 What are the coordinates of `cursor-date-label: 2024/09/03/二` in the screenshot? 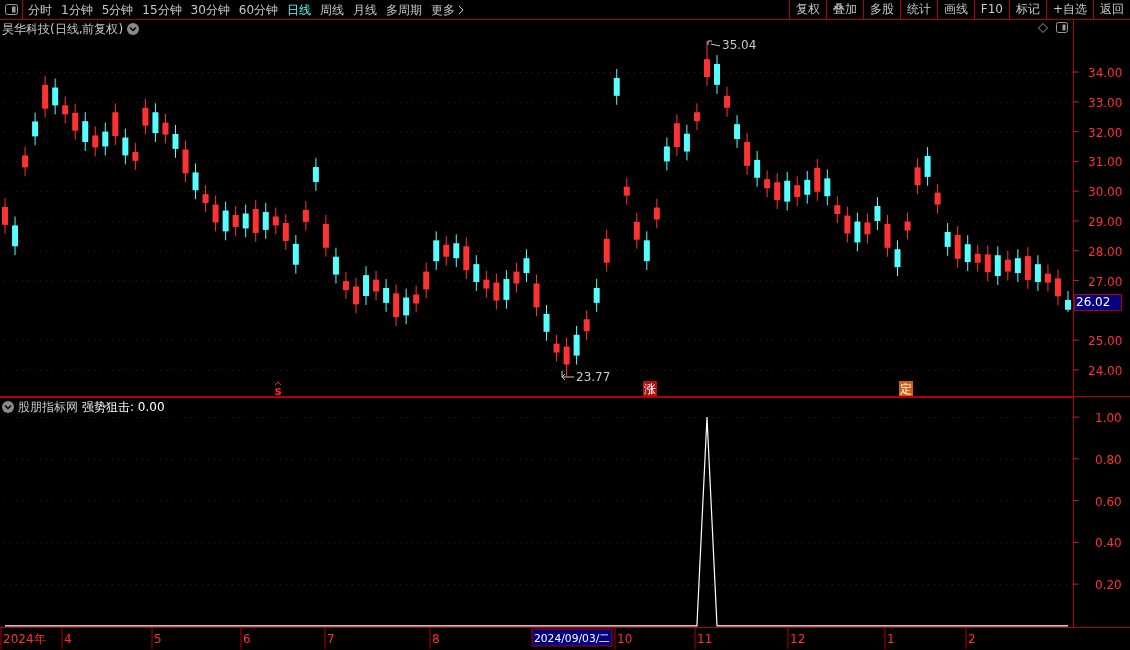 It's located at (572, 637).